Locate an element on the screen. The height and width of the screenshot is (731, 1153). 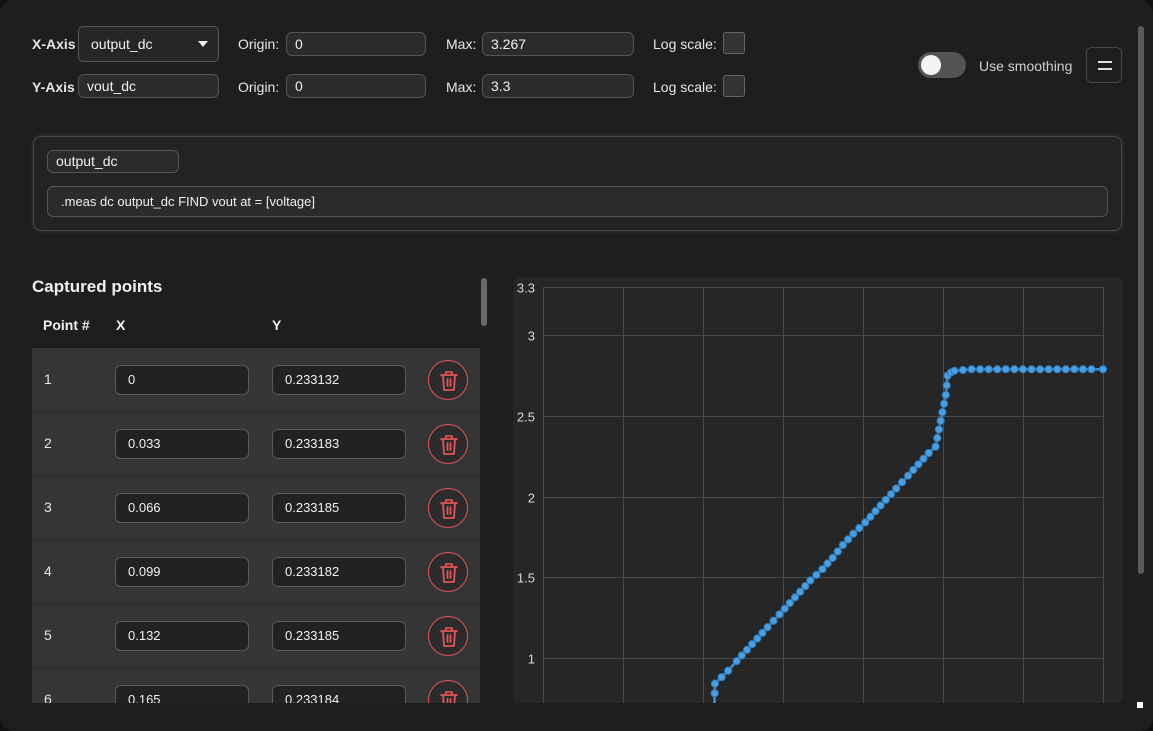
col-header-y: Y is located at coordinates (277, 325).